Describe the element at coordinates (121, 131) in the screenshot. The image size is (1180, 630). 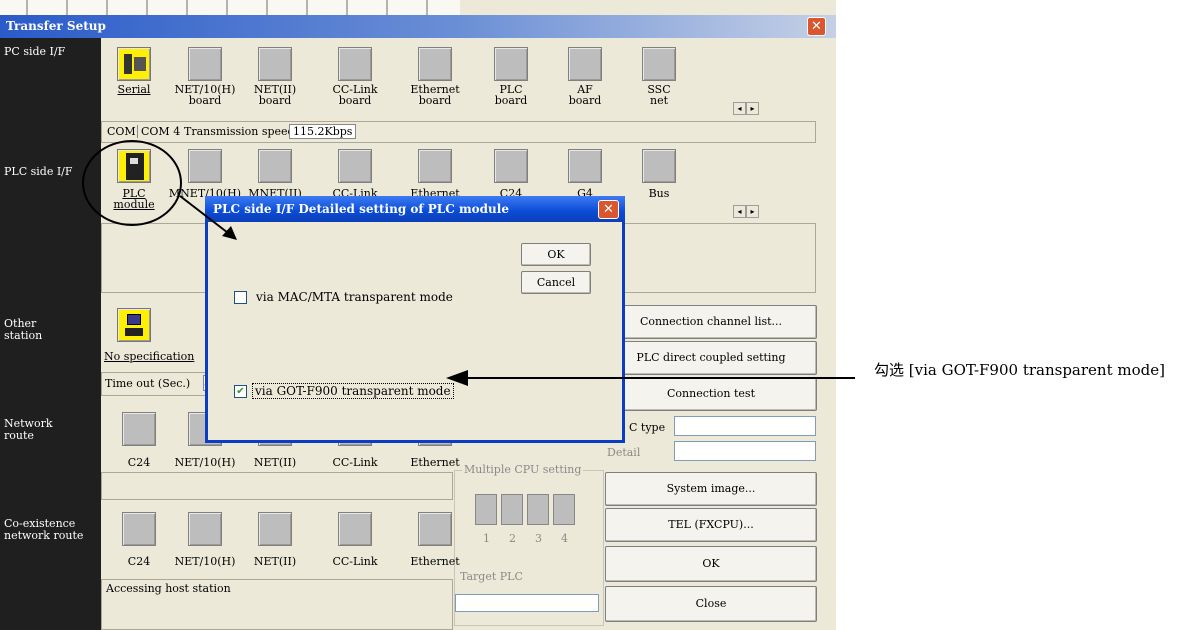
I see `com-label: COM` at that location.